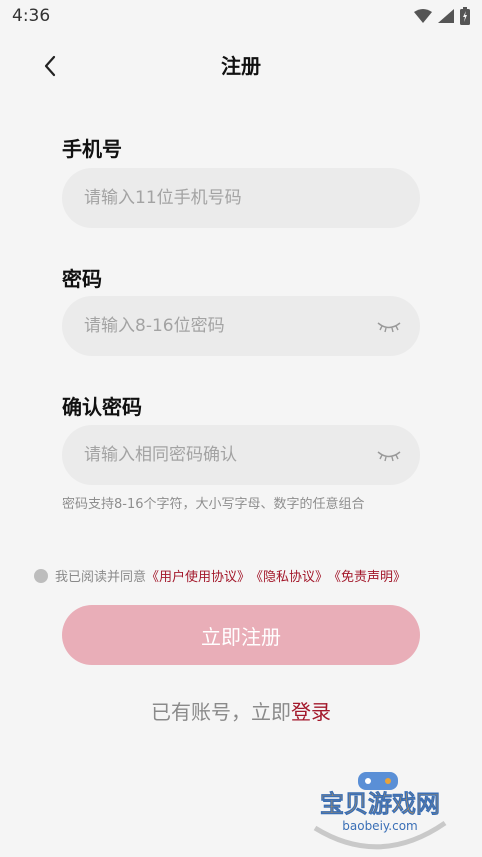  What do you see at coordinates (229, 455) in the screenshot?
I see `confirm-password-input` at bounding box center [229, 455].